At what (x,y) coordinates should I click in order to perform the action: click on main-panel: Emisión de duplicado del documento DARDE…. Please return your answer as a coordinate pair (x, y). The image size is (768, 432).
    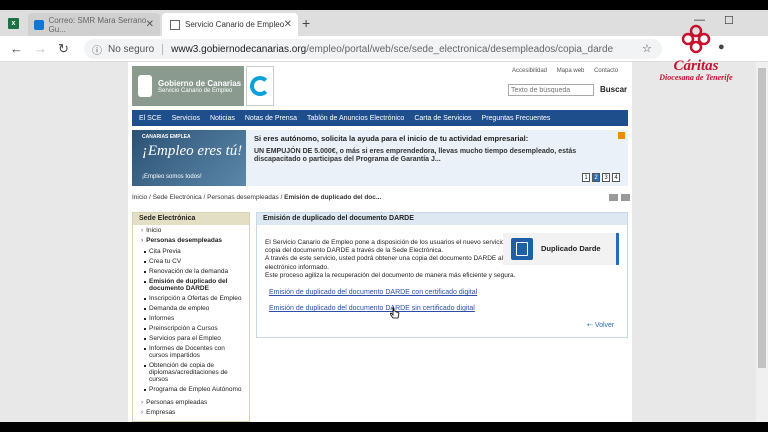
    Looking at the image, I should click on (442, 275).